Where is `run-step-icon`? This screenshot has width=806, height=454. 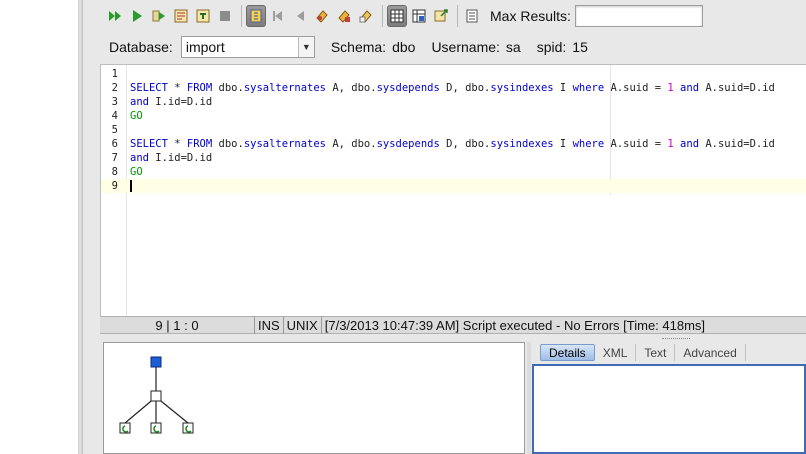
run-step-icon is located at coordinates (159, 16).